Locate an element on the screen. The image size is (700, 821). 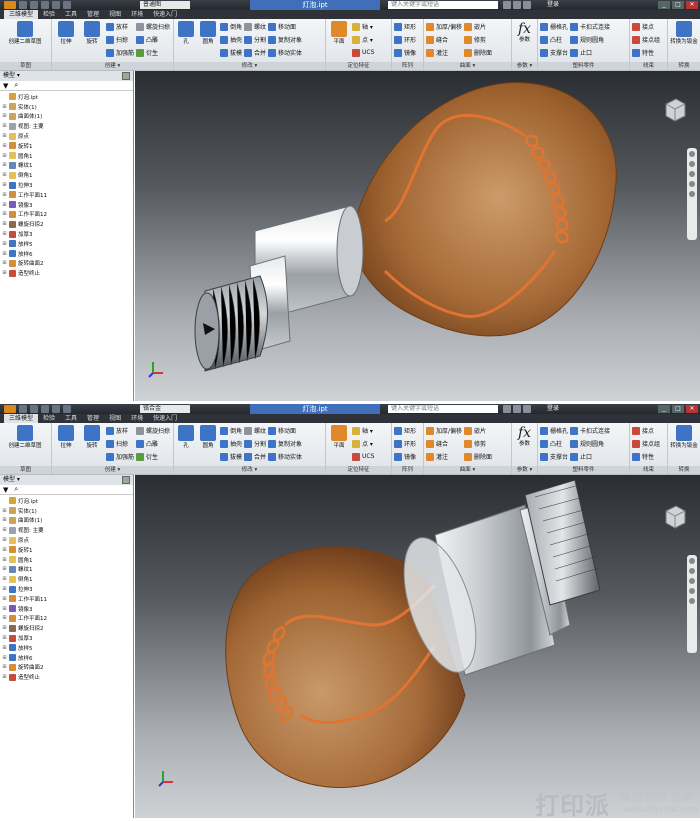
tree-item: ⊞ 螺旋扫掠2 is located at coordinates (67, 224).